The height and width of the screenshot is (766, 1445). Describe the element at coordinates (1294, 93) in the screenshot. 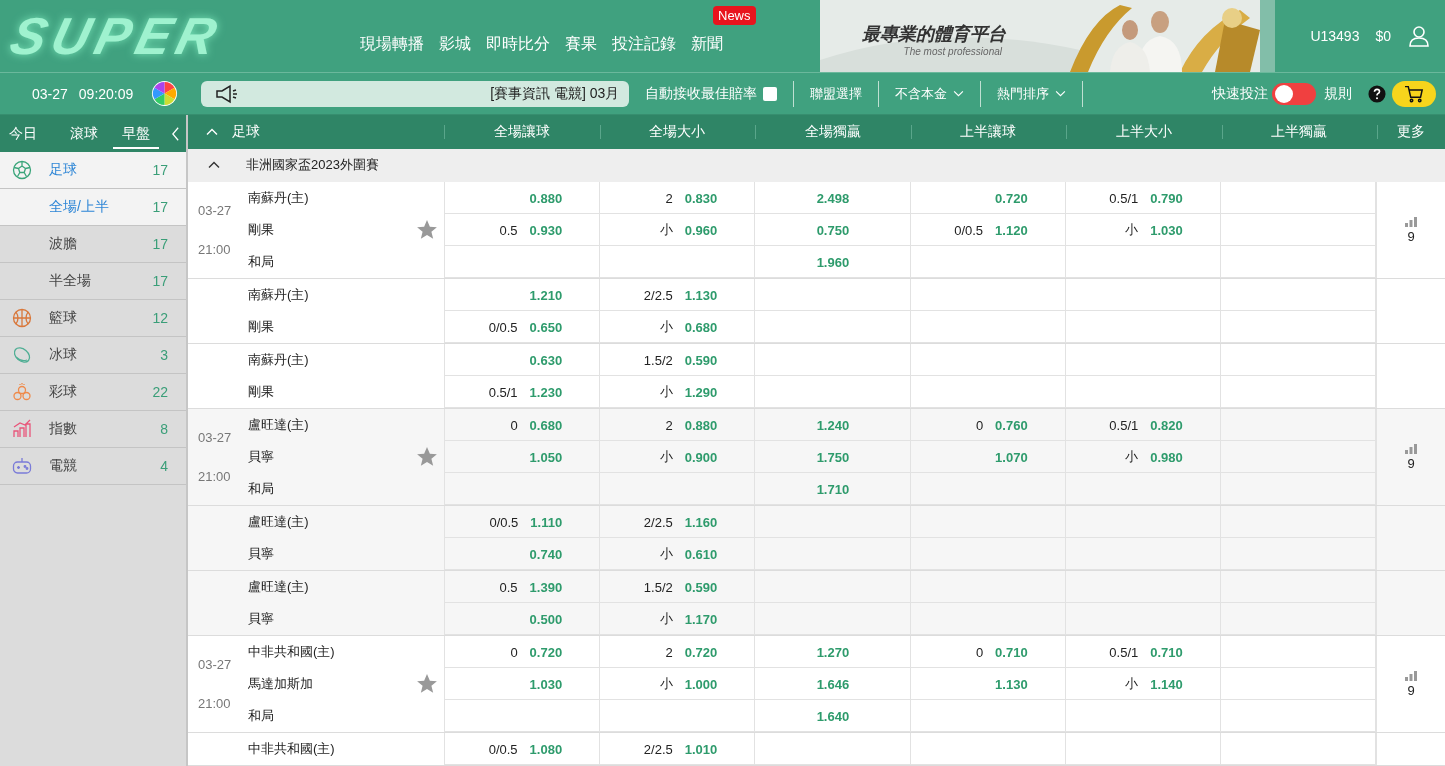

I see `quick-bet-toggle` at that location.